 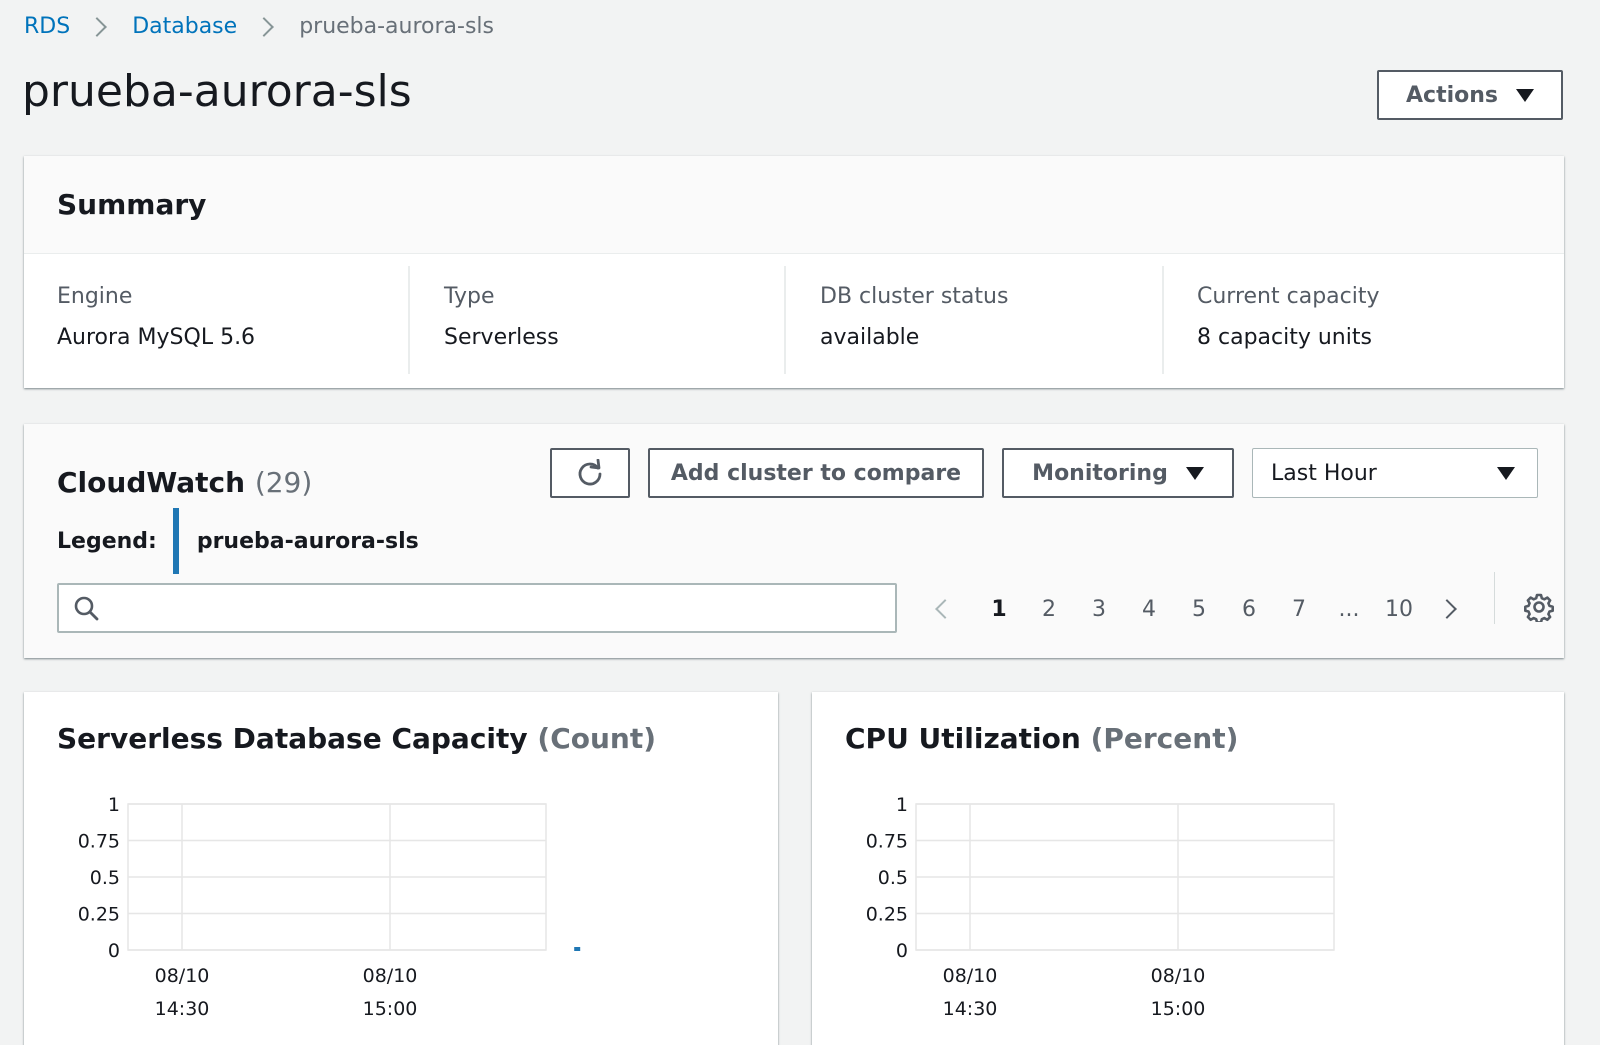 What do you see at coordinates (307, 541) in the screenshot?
I see `legend-item: prueba-aurora-sls` at bounding box center [307, 541].